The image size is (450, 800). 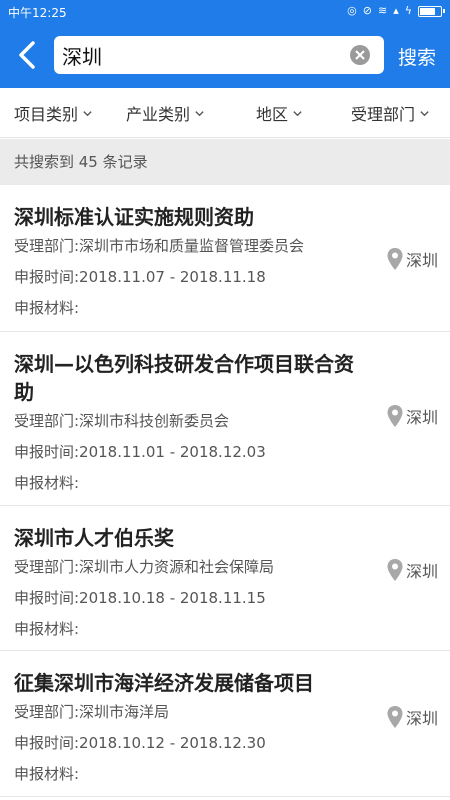 I want to click on filter-project-category: 项目类别, so click(x=53, y=113).